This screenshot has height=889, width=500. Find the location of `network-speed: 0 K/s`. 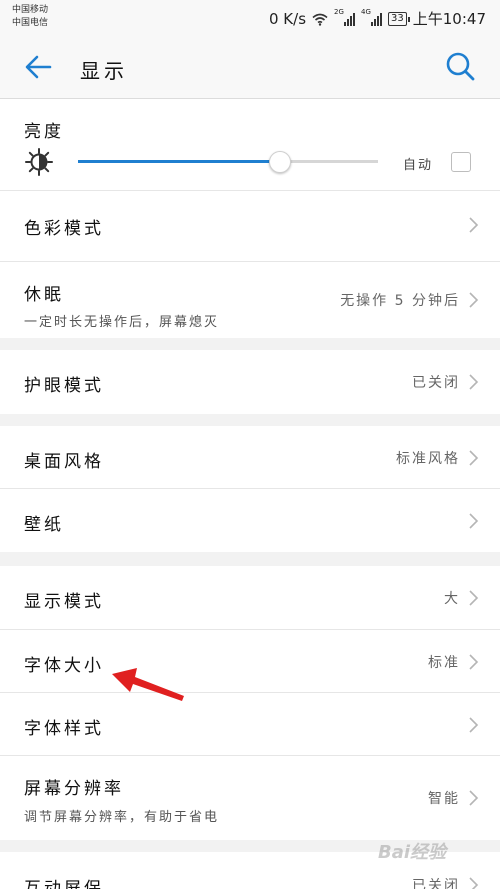

network-speed: 0 K/s is located at coordinates (288, 18).